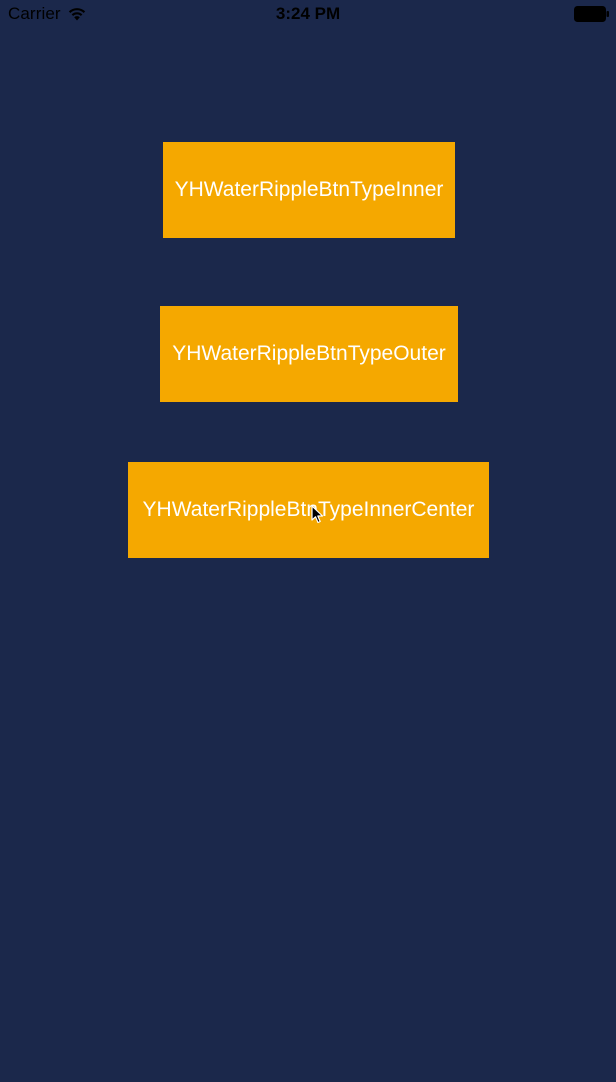 The height and width of the screenshot is (1082, 616). I want to click on water-ripple-outer-button: YHWaterRippleBtnTypeOuter, so click(309, 354).